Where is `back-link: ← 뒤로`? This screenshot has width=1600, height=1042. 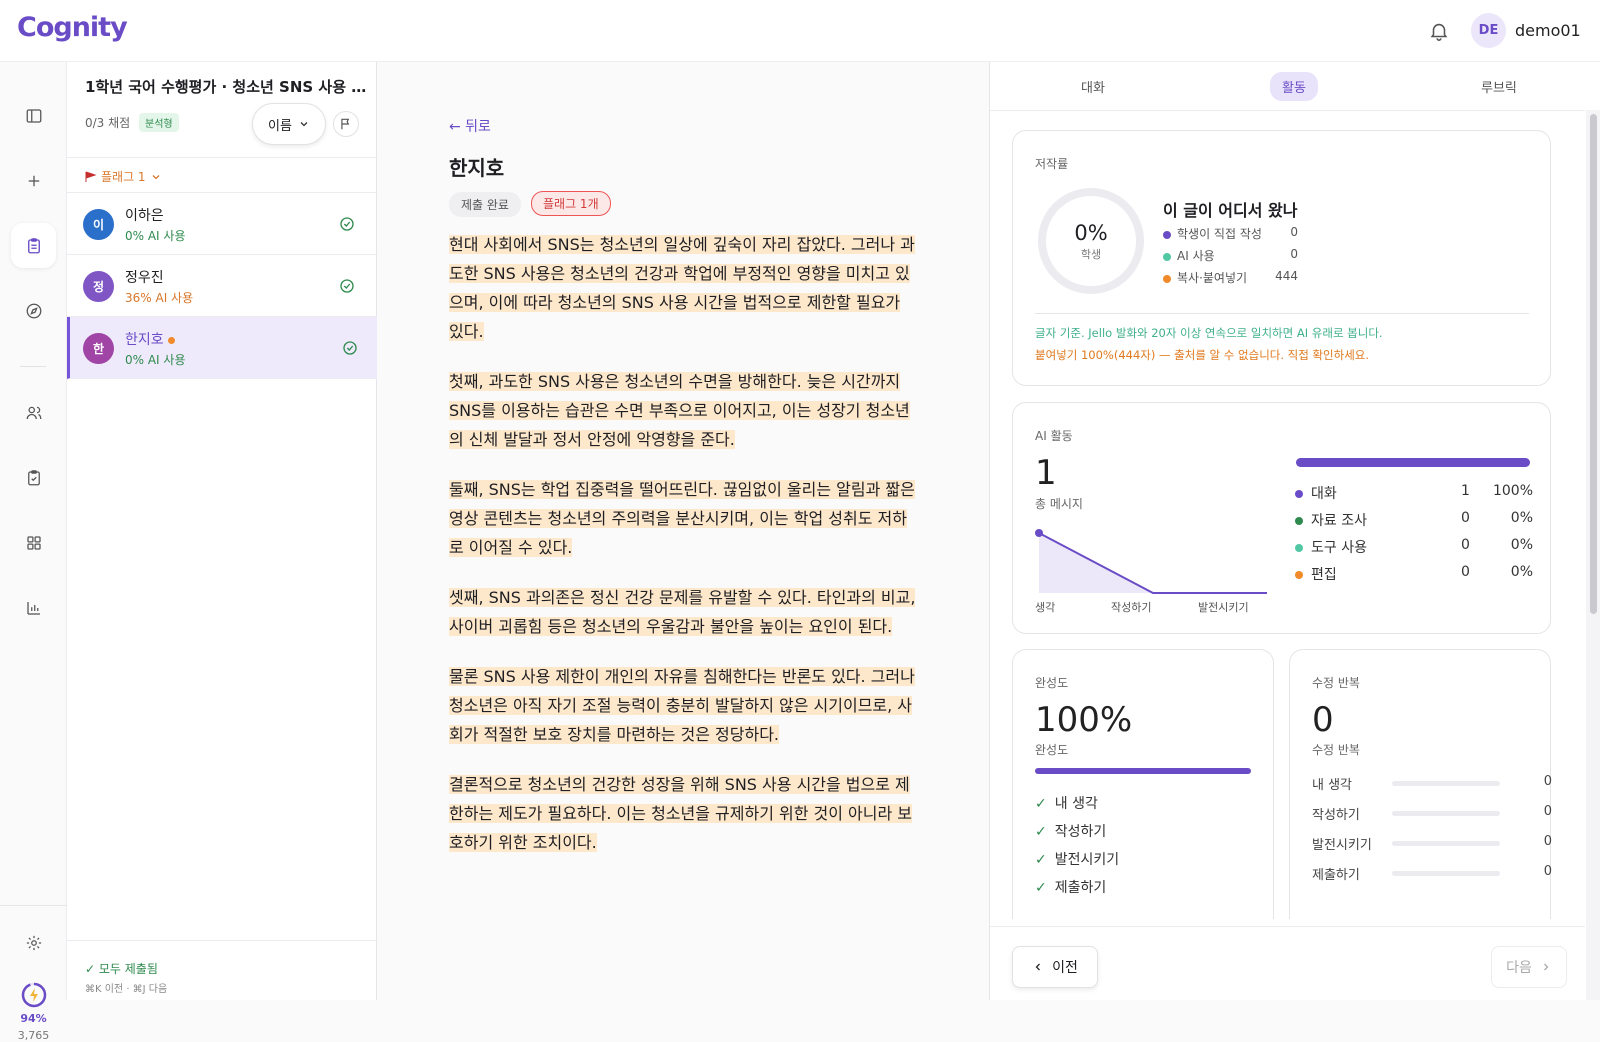
back-link: ← 뒤로 is located at coordinates (470, 126).